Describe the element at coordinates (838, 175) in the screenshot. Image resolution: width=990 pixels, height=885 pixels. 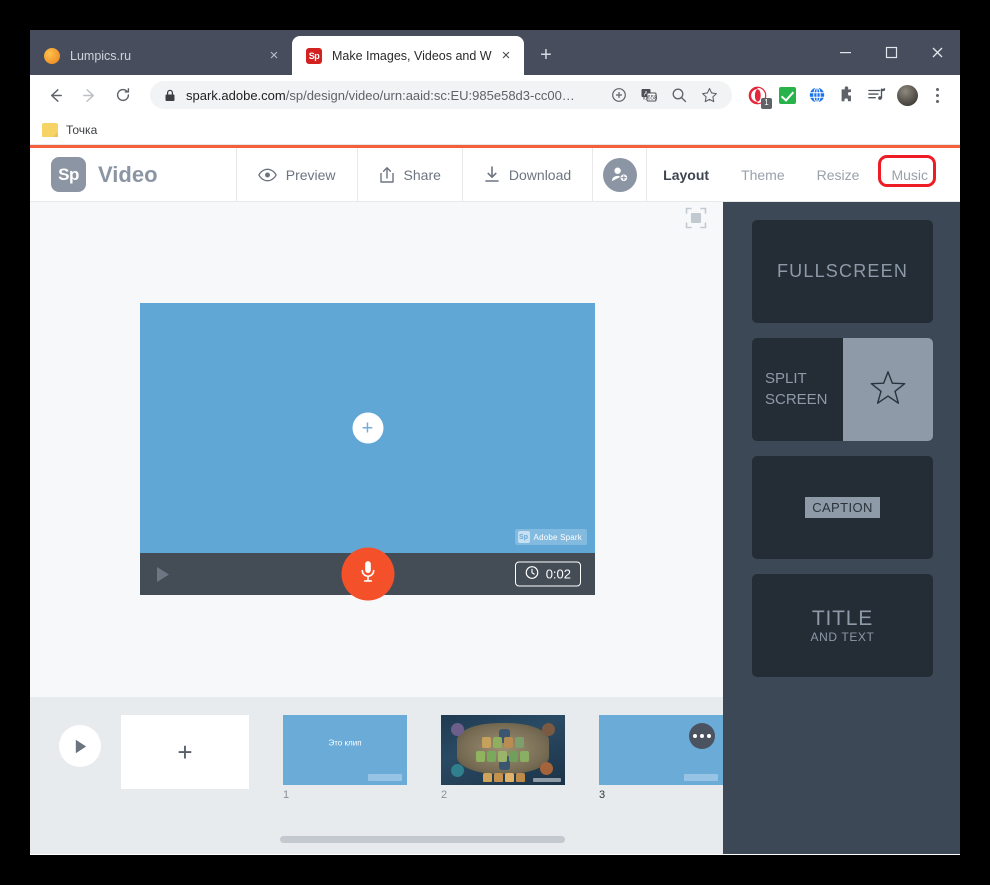
I see `tab-resize: Resize` at that location.